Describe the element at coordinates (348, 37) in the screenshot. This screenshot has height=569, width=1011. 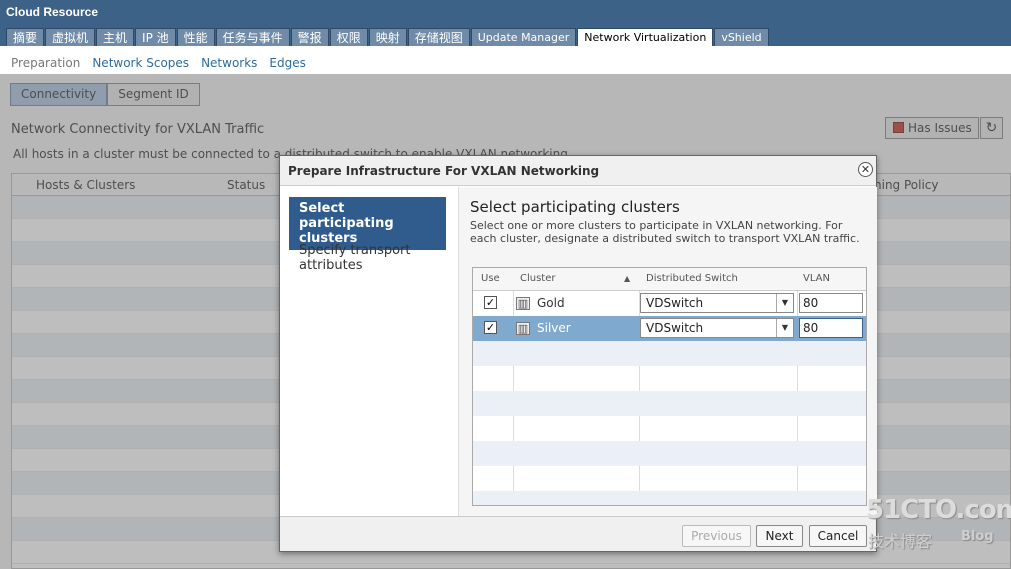
I see `tab-permissions: 权限` at that location.